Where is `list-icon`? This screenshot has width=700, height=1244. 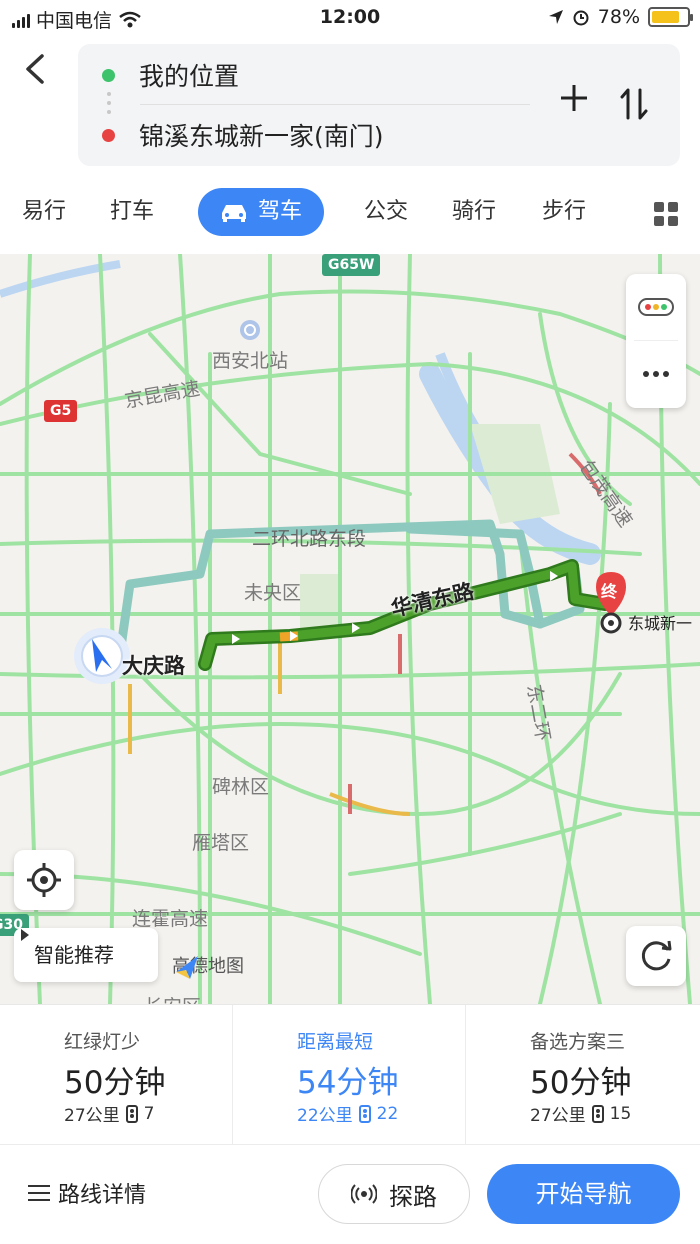
list-icon is located at coordinates (39, 1193).